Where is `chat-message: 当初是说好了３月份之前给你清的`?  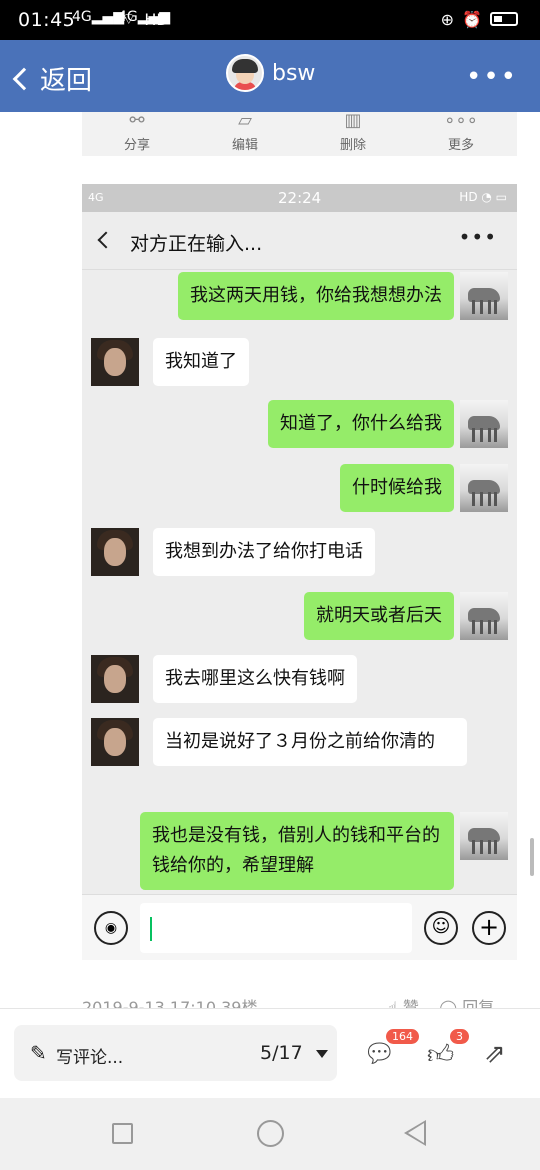 chat-message: 当初是说好了３月份之前给你清的 is located at coordinates (279, 742).